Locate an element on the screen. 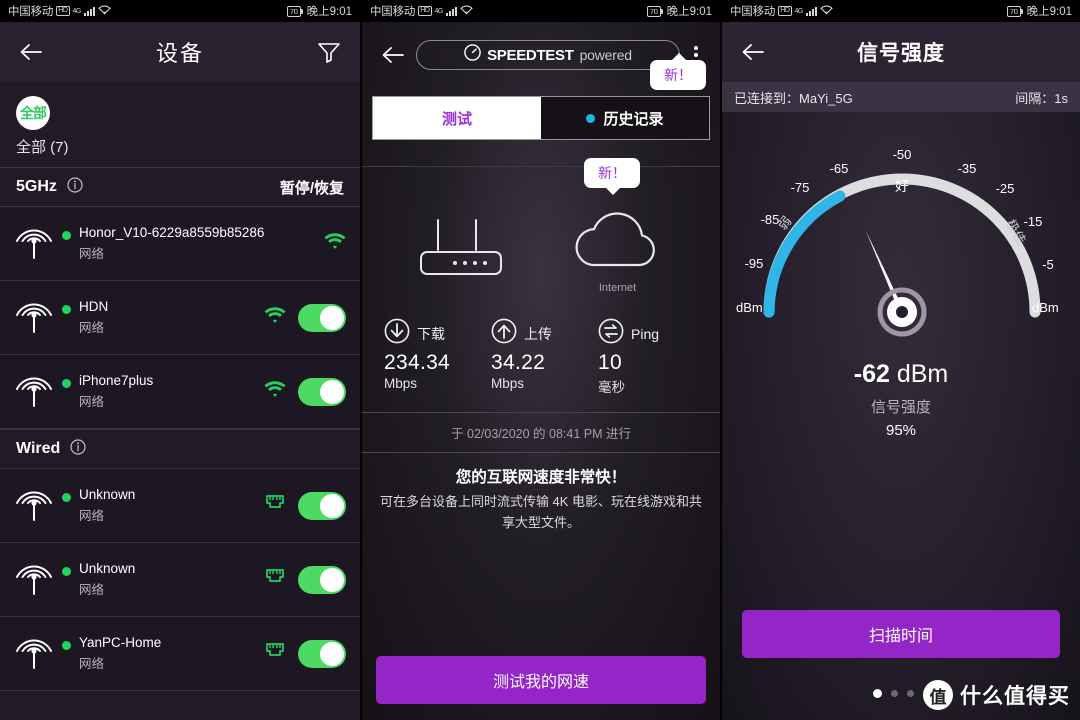  device-name: YanPC-Home is located at coordinates (120, 642).